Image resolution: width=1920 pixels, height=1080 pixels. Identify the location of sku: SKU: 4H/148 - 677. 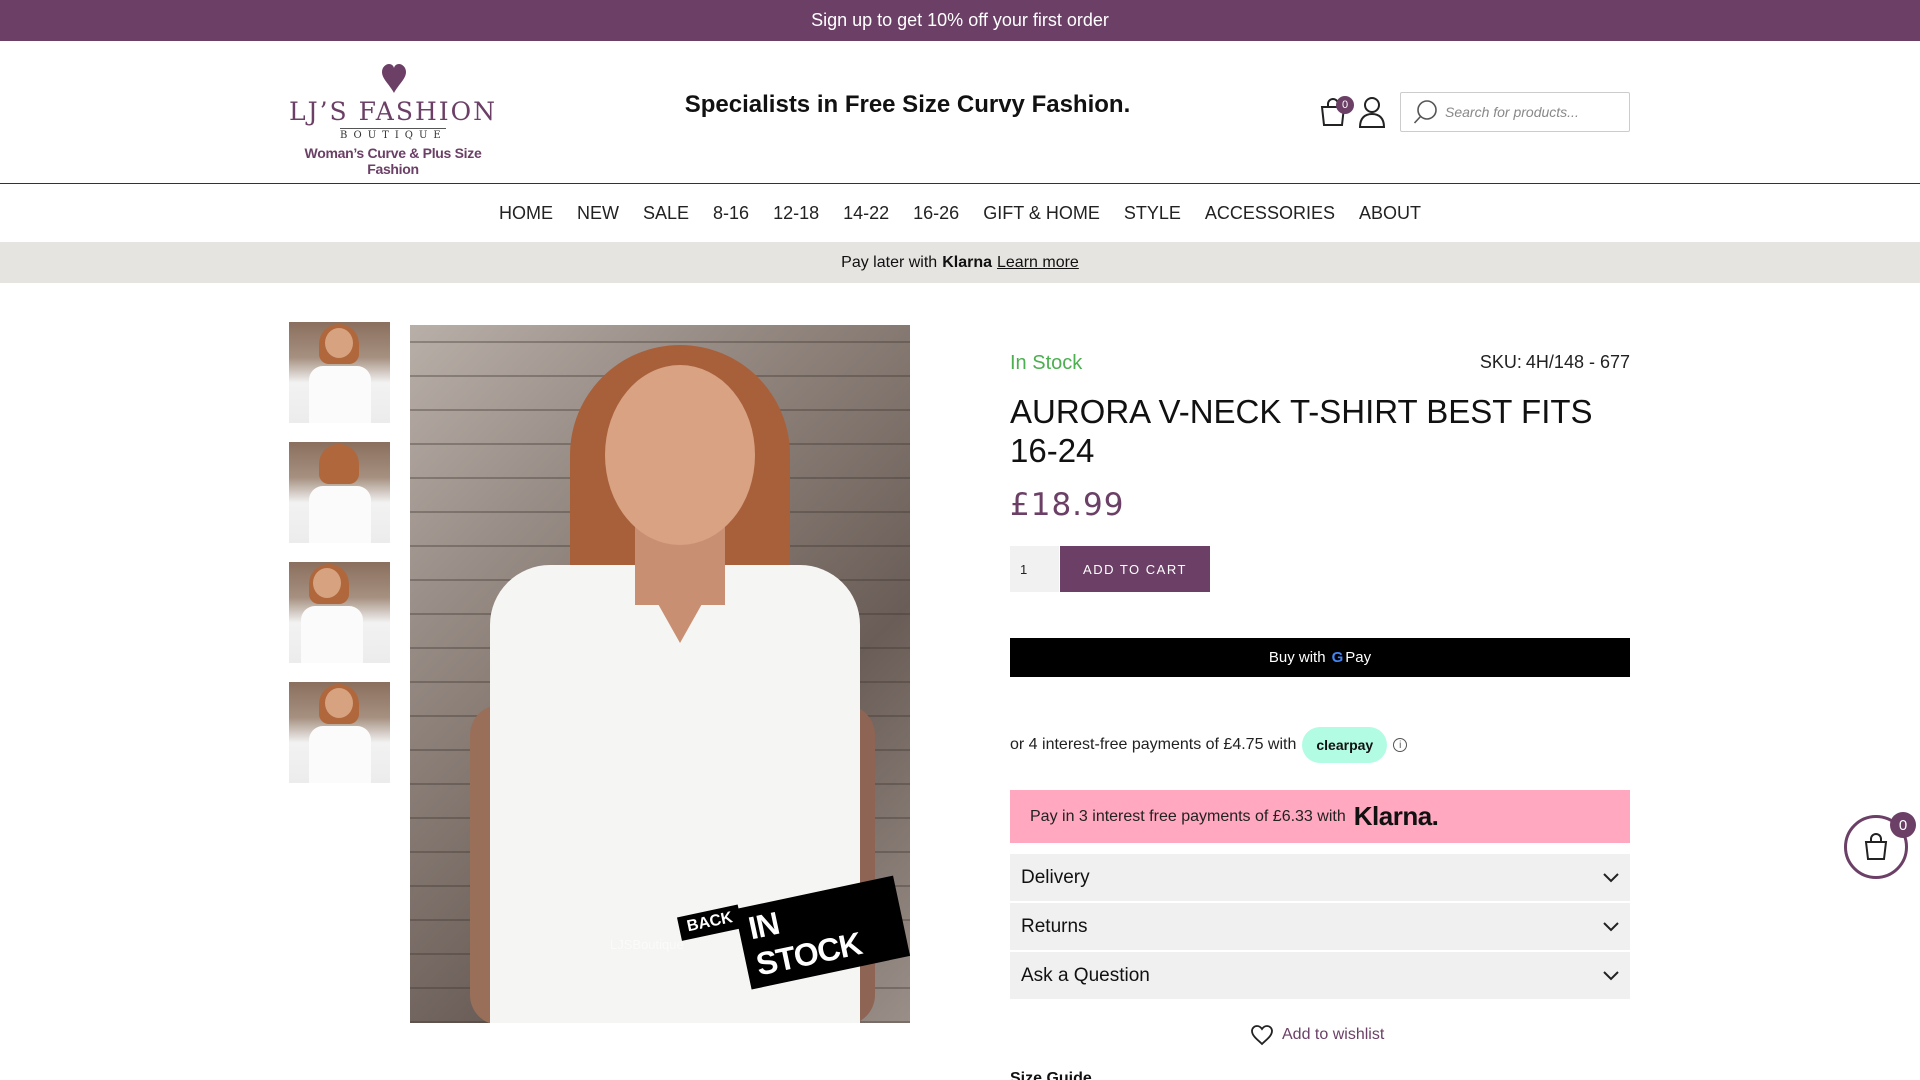
(1515, 362).